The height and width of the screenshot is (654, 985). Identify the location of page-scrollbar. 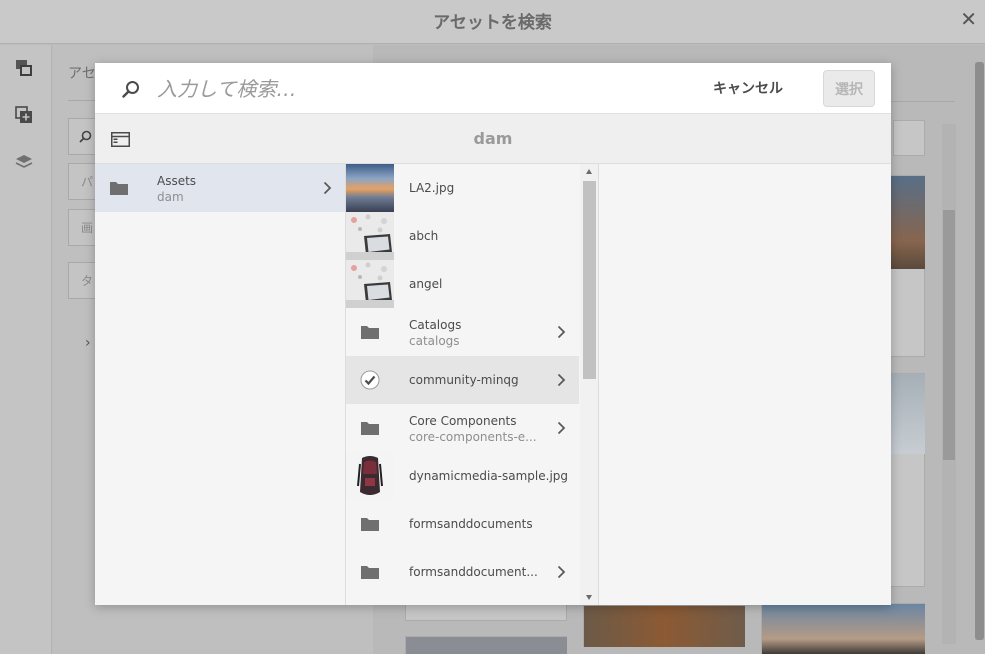
(979, 351).